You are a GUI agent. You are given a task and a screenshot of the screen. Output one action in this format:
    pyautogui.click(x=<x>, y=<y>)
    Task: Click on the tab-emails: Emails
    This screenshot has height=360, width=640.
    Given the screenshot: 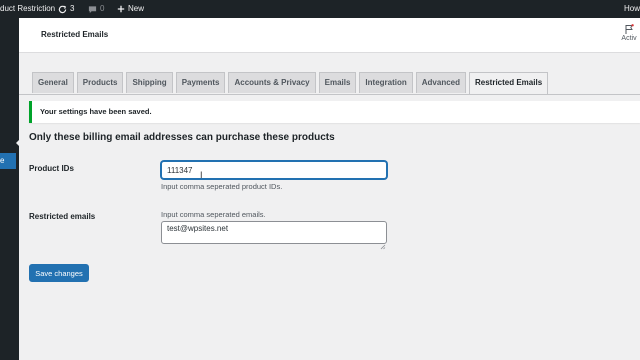 What is the action you would take?
    pyautogui.click(x=337, y=82)
    